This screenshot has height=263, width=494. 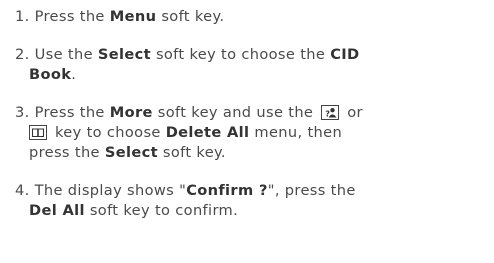 What do you see at coordinates (251, 75) in the screenshot?
I see `step-2-line-2: Book.` at bounding box center [251, 75].